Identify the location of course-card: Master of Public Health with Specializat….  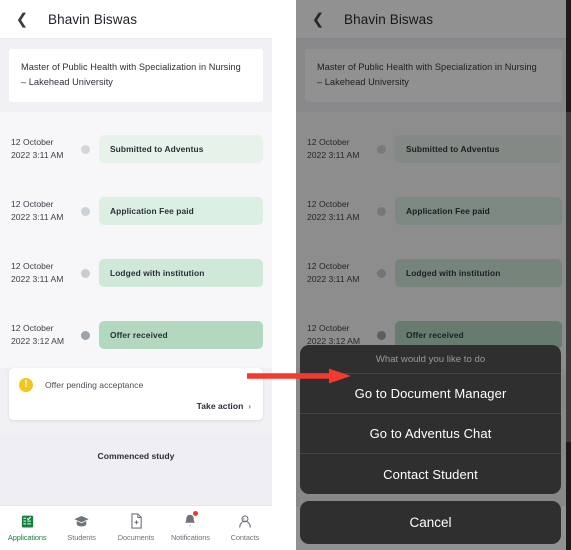
(136, 75).